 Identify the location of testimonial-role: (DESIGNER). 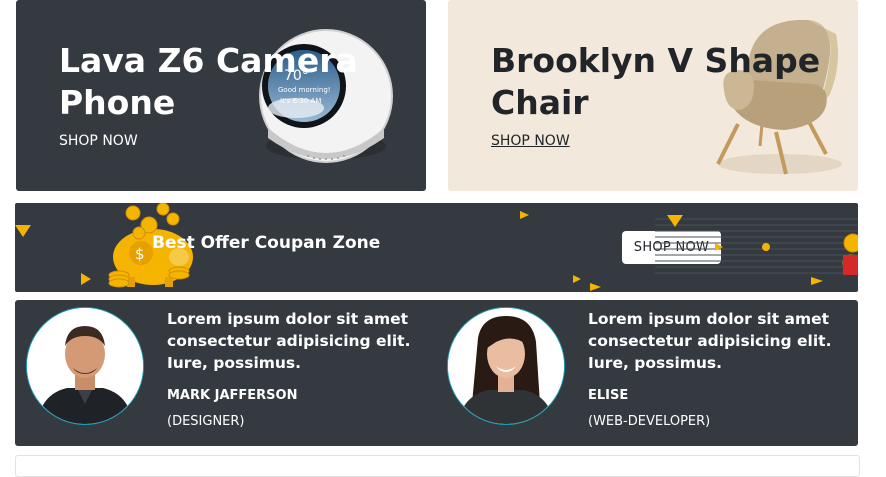
(206, 421).